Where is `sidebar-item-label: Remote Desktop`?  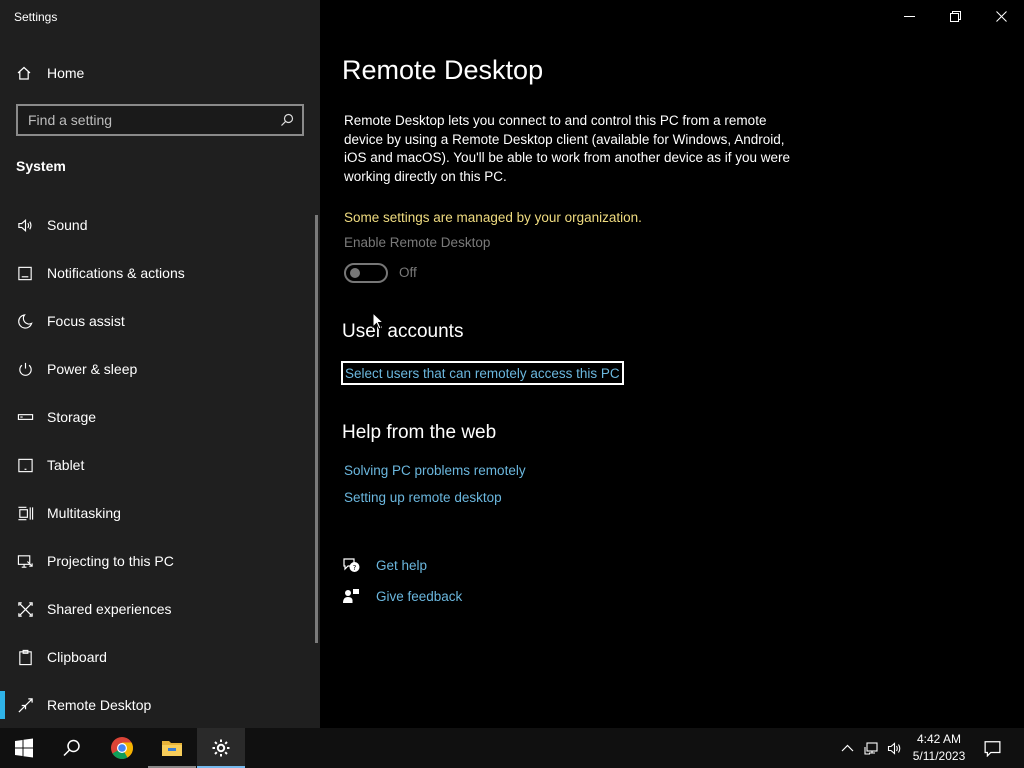 sidebar-item-label: Remote Desktop is located at coordinates (99, 705).